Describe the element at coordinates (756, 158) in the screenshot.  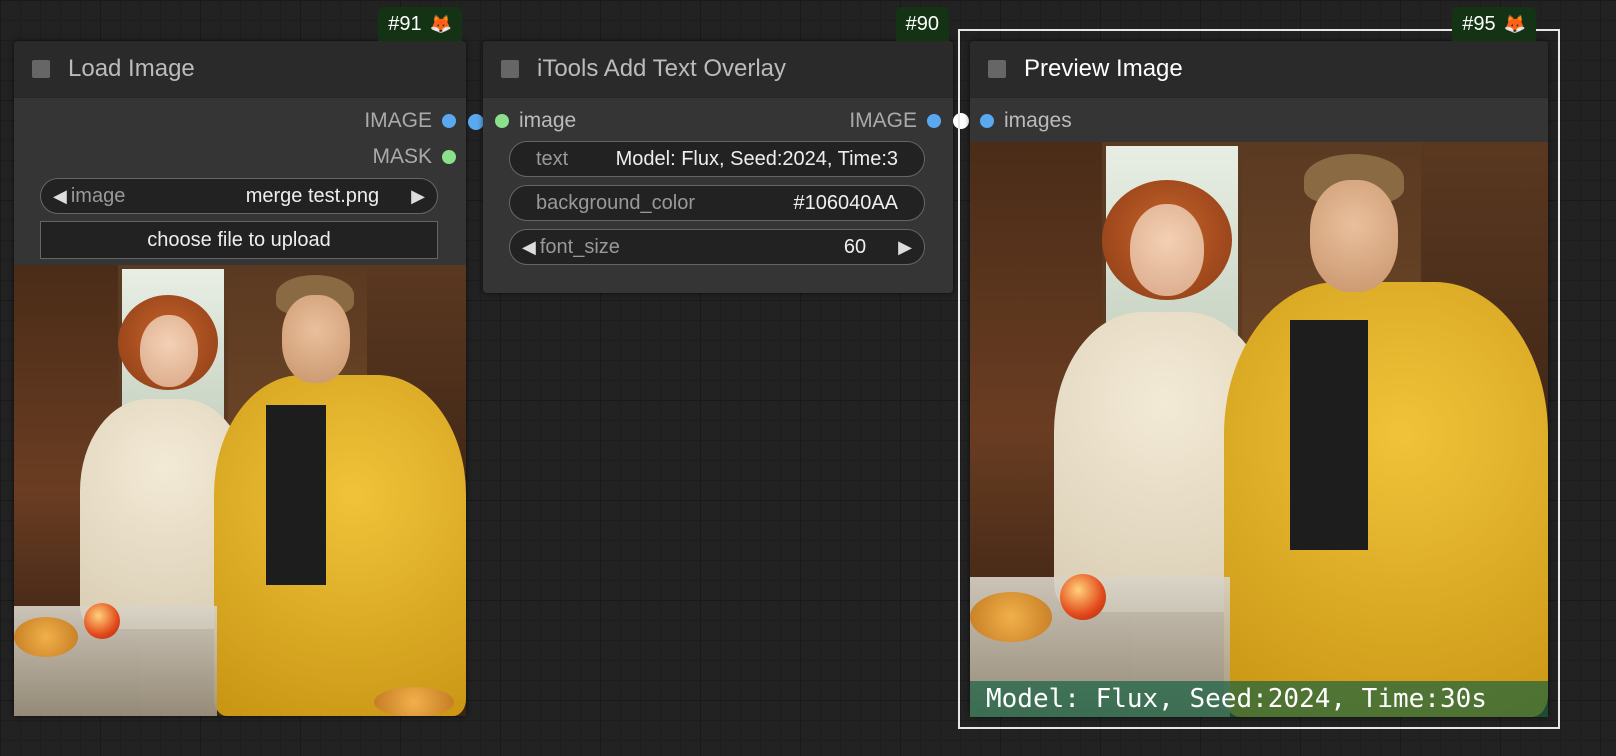
I see `widget-value: Model: Flux, Seed:2024, Time:3` at that location.